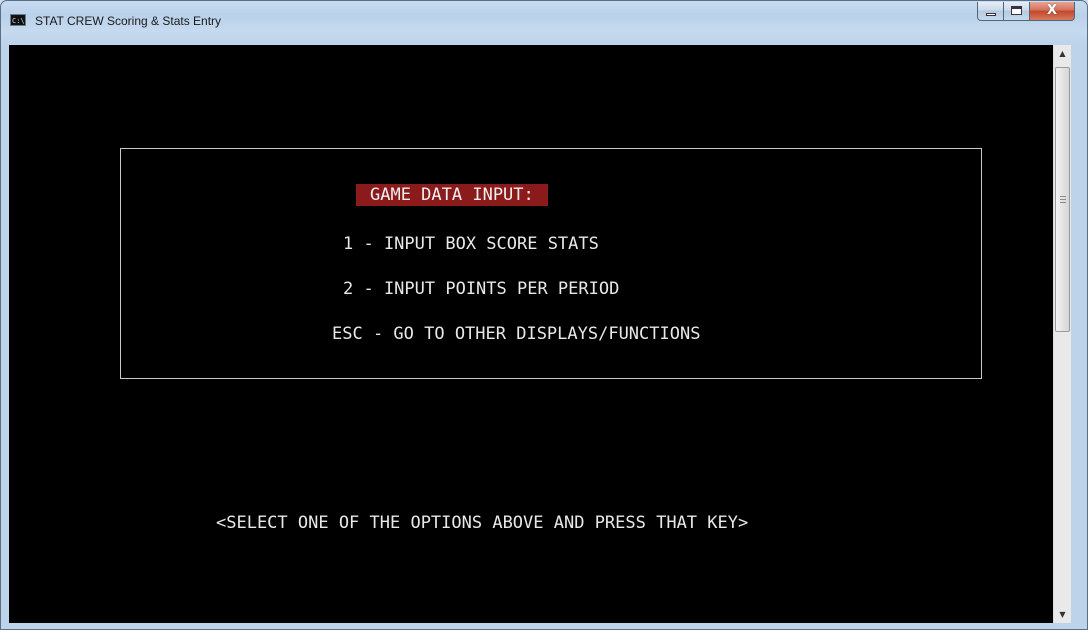 This screenshot has width=1088, height=630. What do you see at coordinates (481, 289) in the screenshot?
I see `option-input-points-per-period: 2 - INPUT POINTS PER PERIOD` at bounding box center [481, 289].